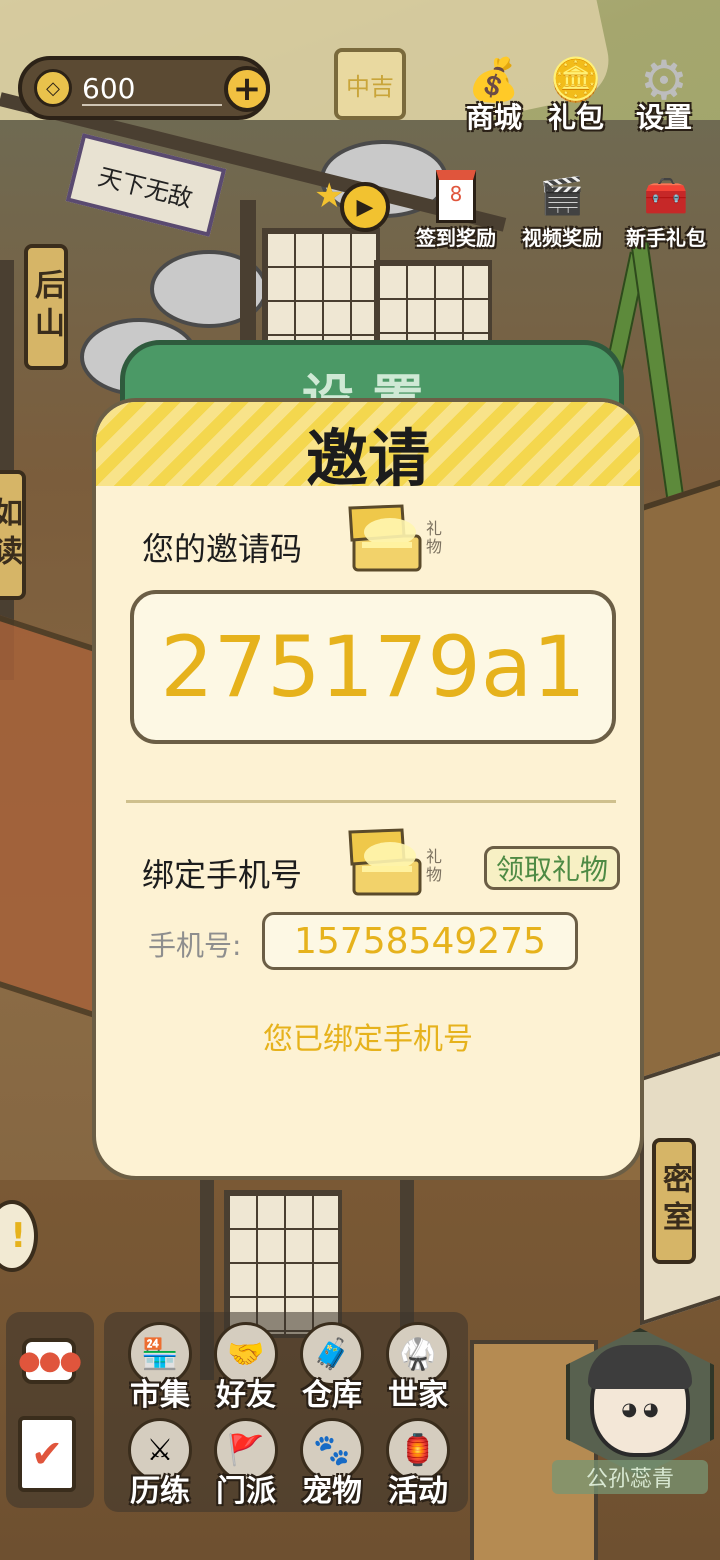  What do you see at coordinates (332, 1491) in the screenshot?
I see `menu-label: 宠物` at bounding box center [332, 1491].